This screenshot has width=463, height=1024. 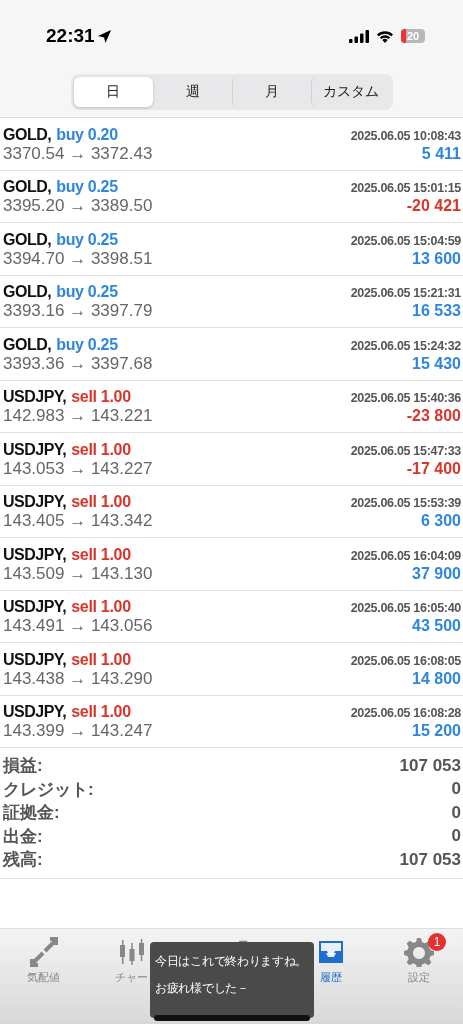 What do you see at coordinates (104, 36) in the screenshot?
I see `location-arrow-icon` at bounding box center [104, 36].